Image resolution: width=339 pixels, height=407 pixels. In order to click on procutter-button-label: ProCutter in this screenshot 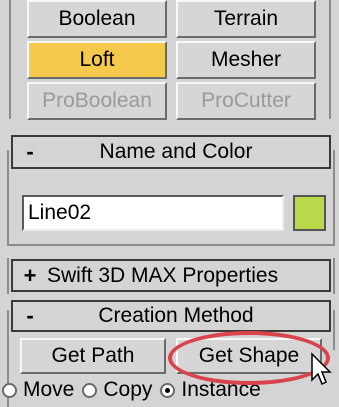, I will do `click(246, 100)`.